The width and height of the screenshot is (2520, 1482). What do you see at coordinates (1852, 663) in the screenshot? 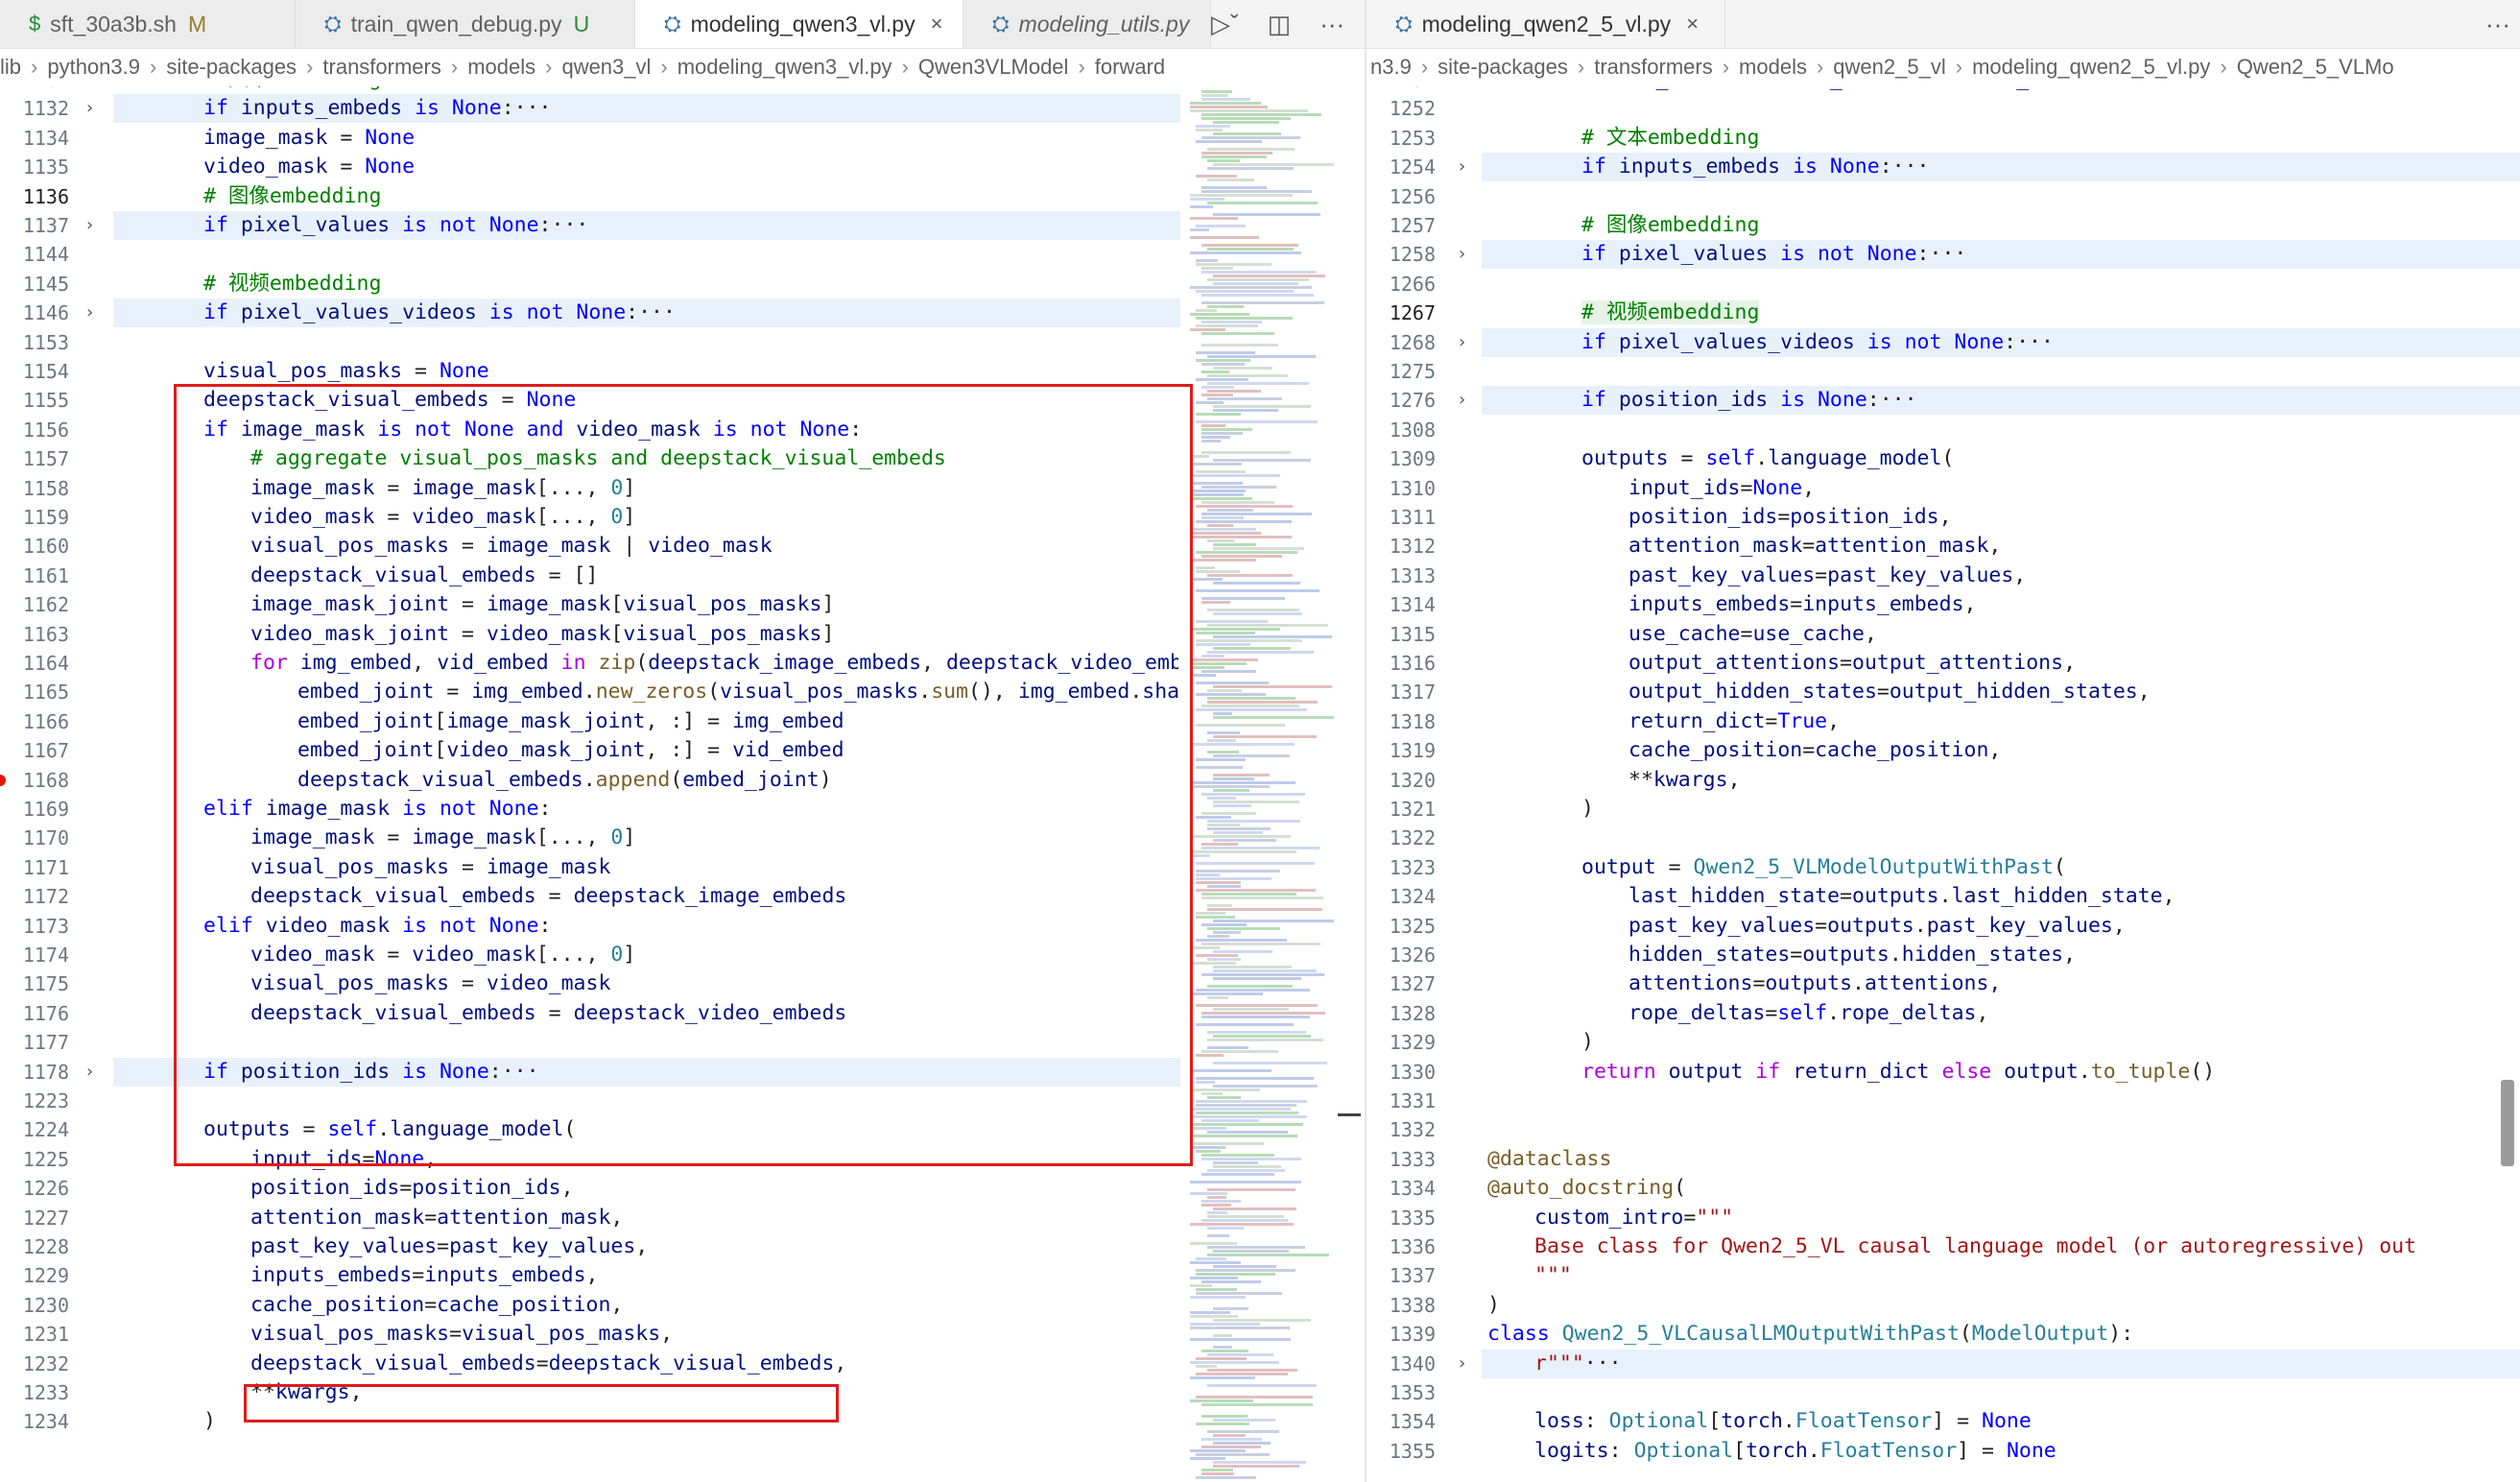
I see `code-line: output_attentions=output_attentions,` at bounding box center [1852, 663].